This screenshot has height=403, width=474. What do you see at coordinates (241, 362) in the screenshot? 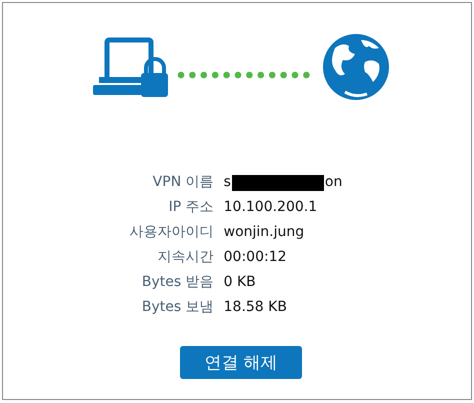
I see `disconnect-button: 연결 해제` at bounding box center [241, 362].